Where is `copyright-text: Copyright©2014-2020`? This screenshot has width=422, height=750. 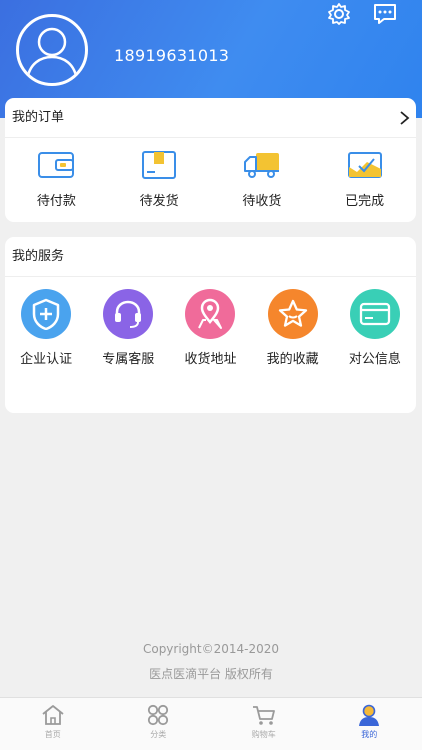 copyright-text: Copyright©2014-2020 is located at coordinates (211, 649).